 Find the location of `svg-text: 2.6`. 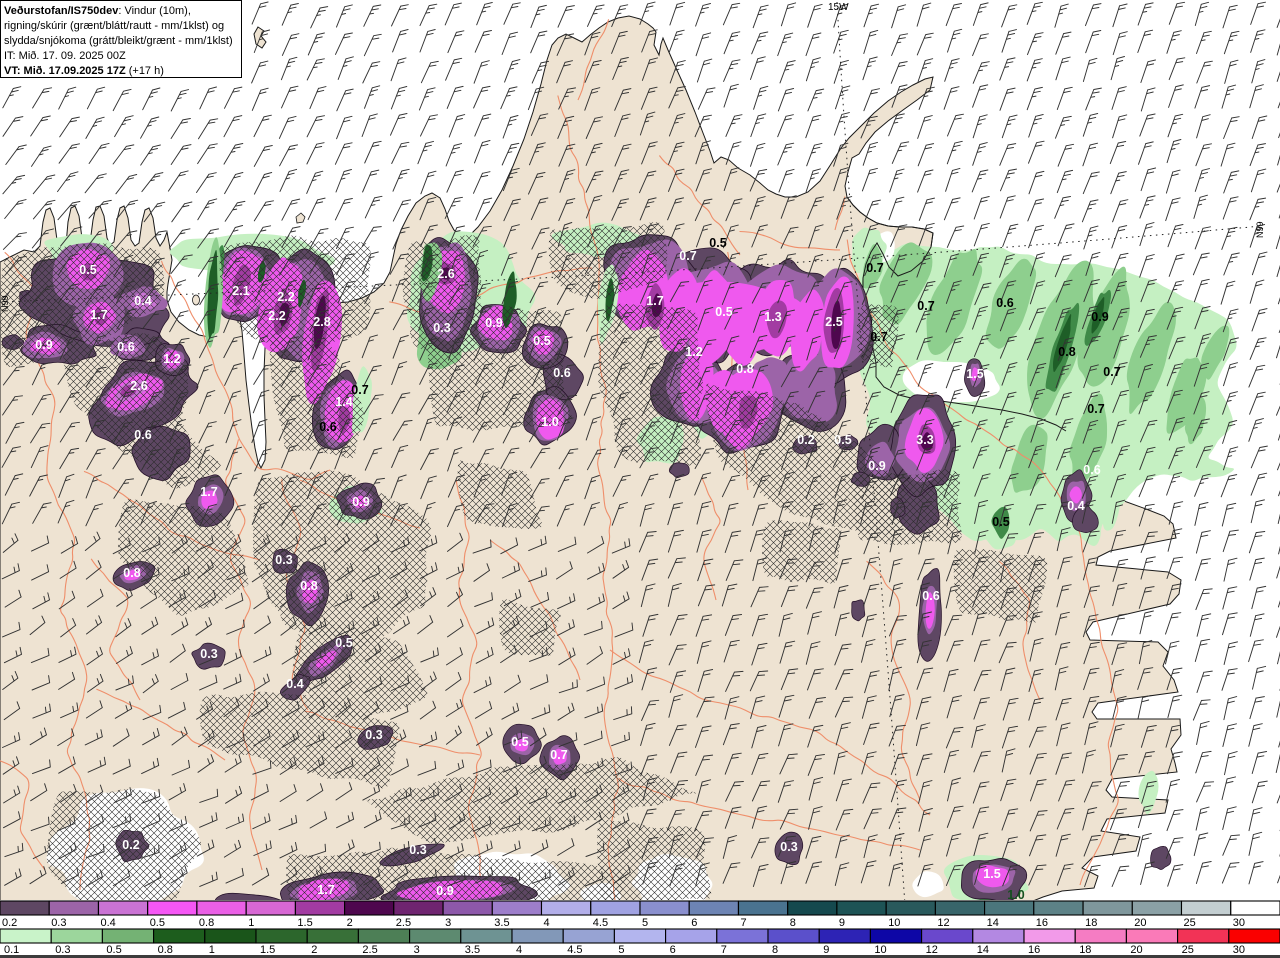

svg-text: 2.6 is located at coordinates (138, 386).